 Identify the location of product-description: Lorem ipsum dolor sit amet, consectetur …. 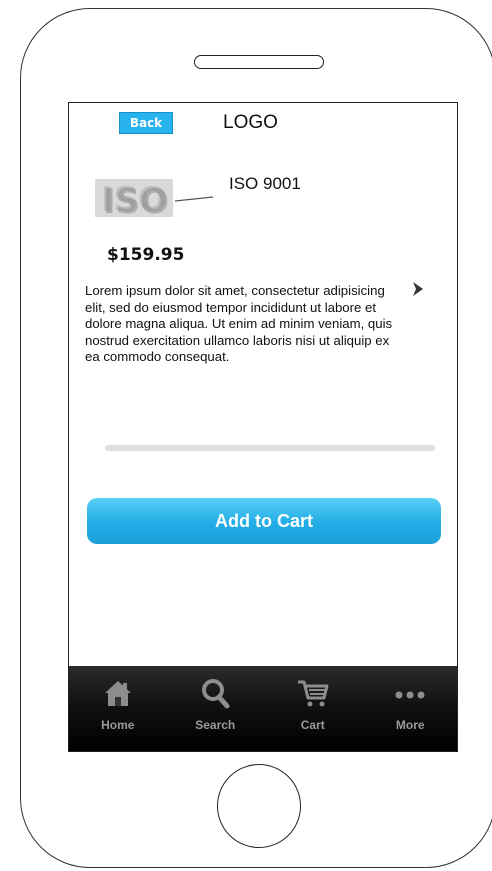
(239, 323).